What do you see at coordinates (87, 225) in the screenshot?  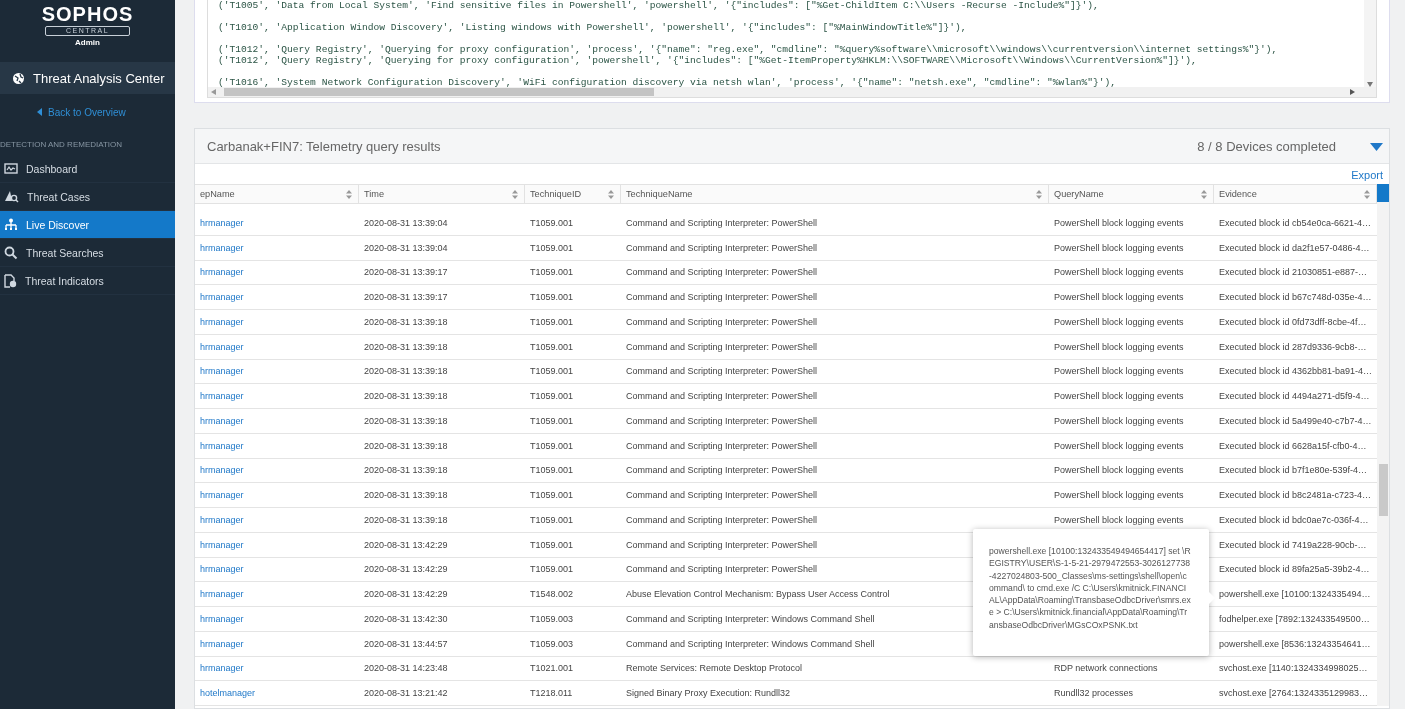 I see `nav-item: Live Discover` at bounding box center [87, 225].